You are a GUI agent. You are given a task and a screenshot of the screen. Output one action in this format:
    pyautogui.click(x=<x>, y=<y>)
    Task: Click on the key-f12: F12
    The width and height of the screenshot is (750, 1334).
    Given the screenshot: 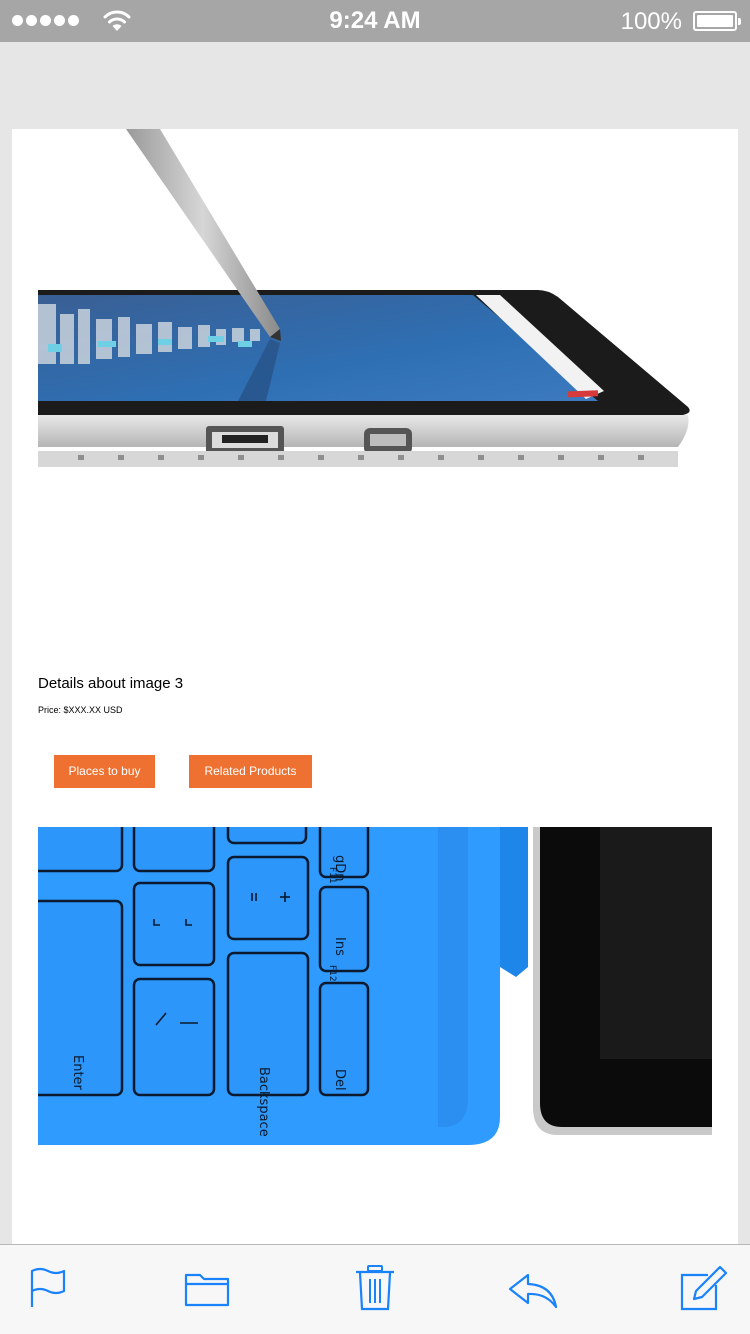 What is the action you would take?
    pyautogui.click(x=332, y=973)
    